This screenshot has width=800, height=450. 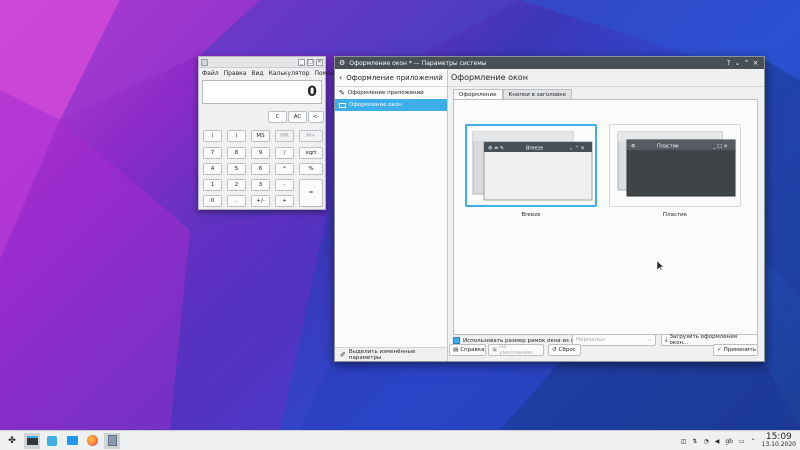 What do you see at coordinates (284, 201) in the screenshot?
I see `plus-button: +` at bounding box center [284, 201].